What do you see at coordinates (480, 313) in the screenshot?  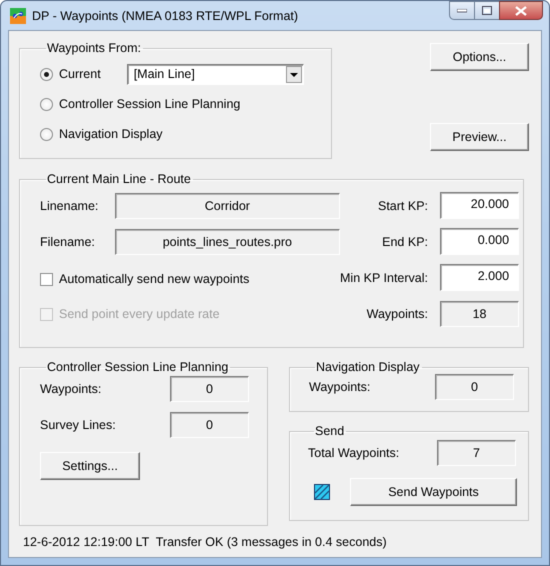 I see `readout-field: 18` at bounding box center [480, 313].